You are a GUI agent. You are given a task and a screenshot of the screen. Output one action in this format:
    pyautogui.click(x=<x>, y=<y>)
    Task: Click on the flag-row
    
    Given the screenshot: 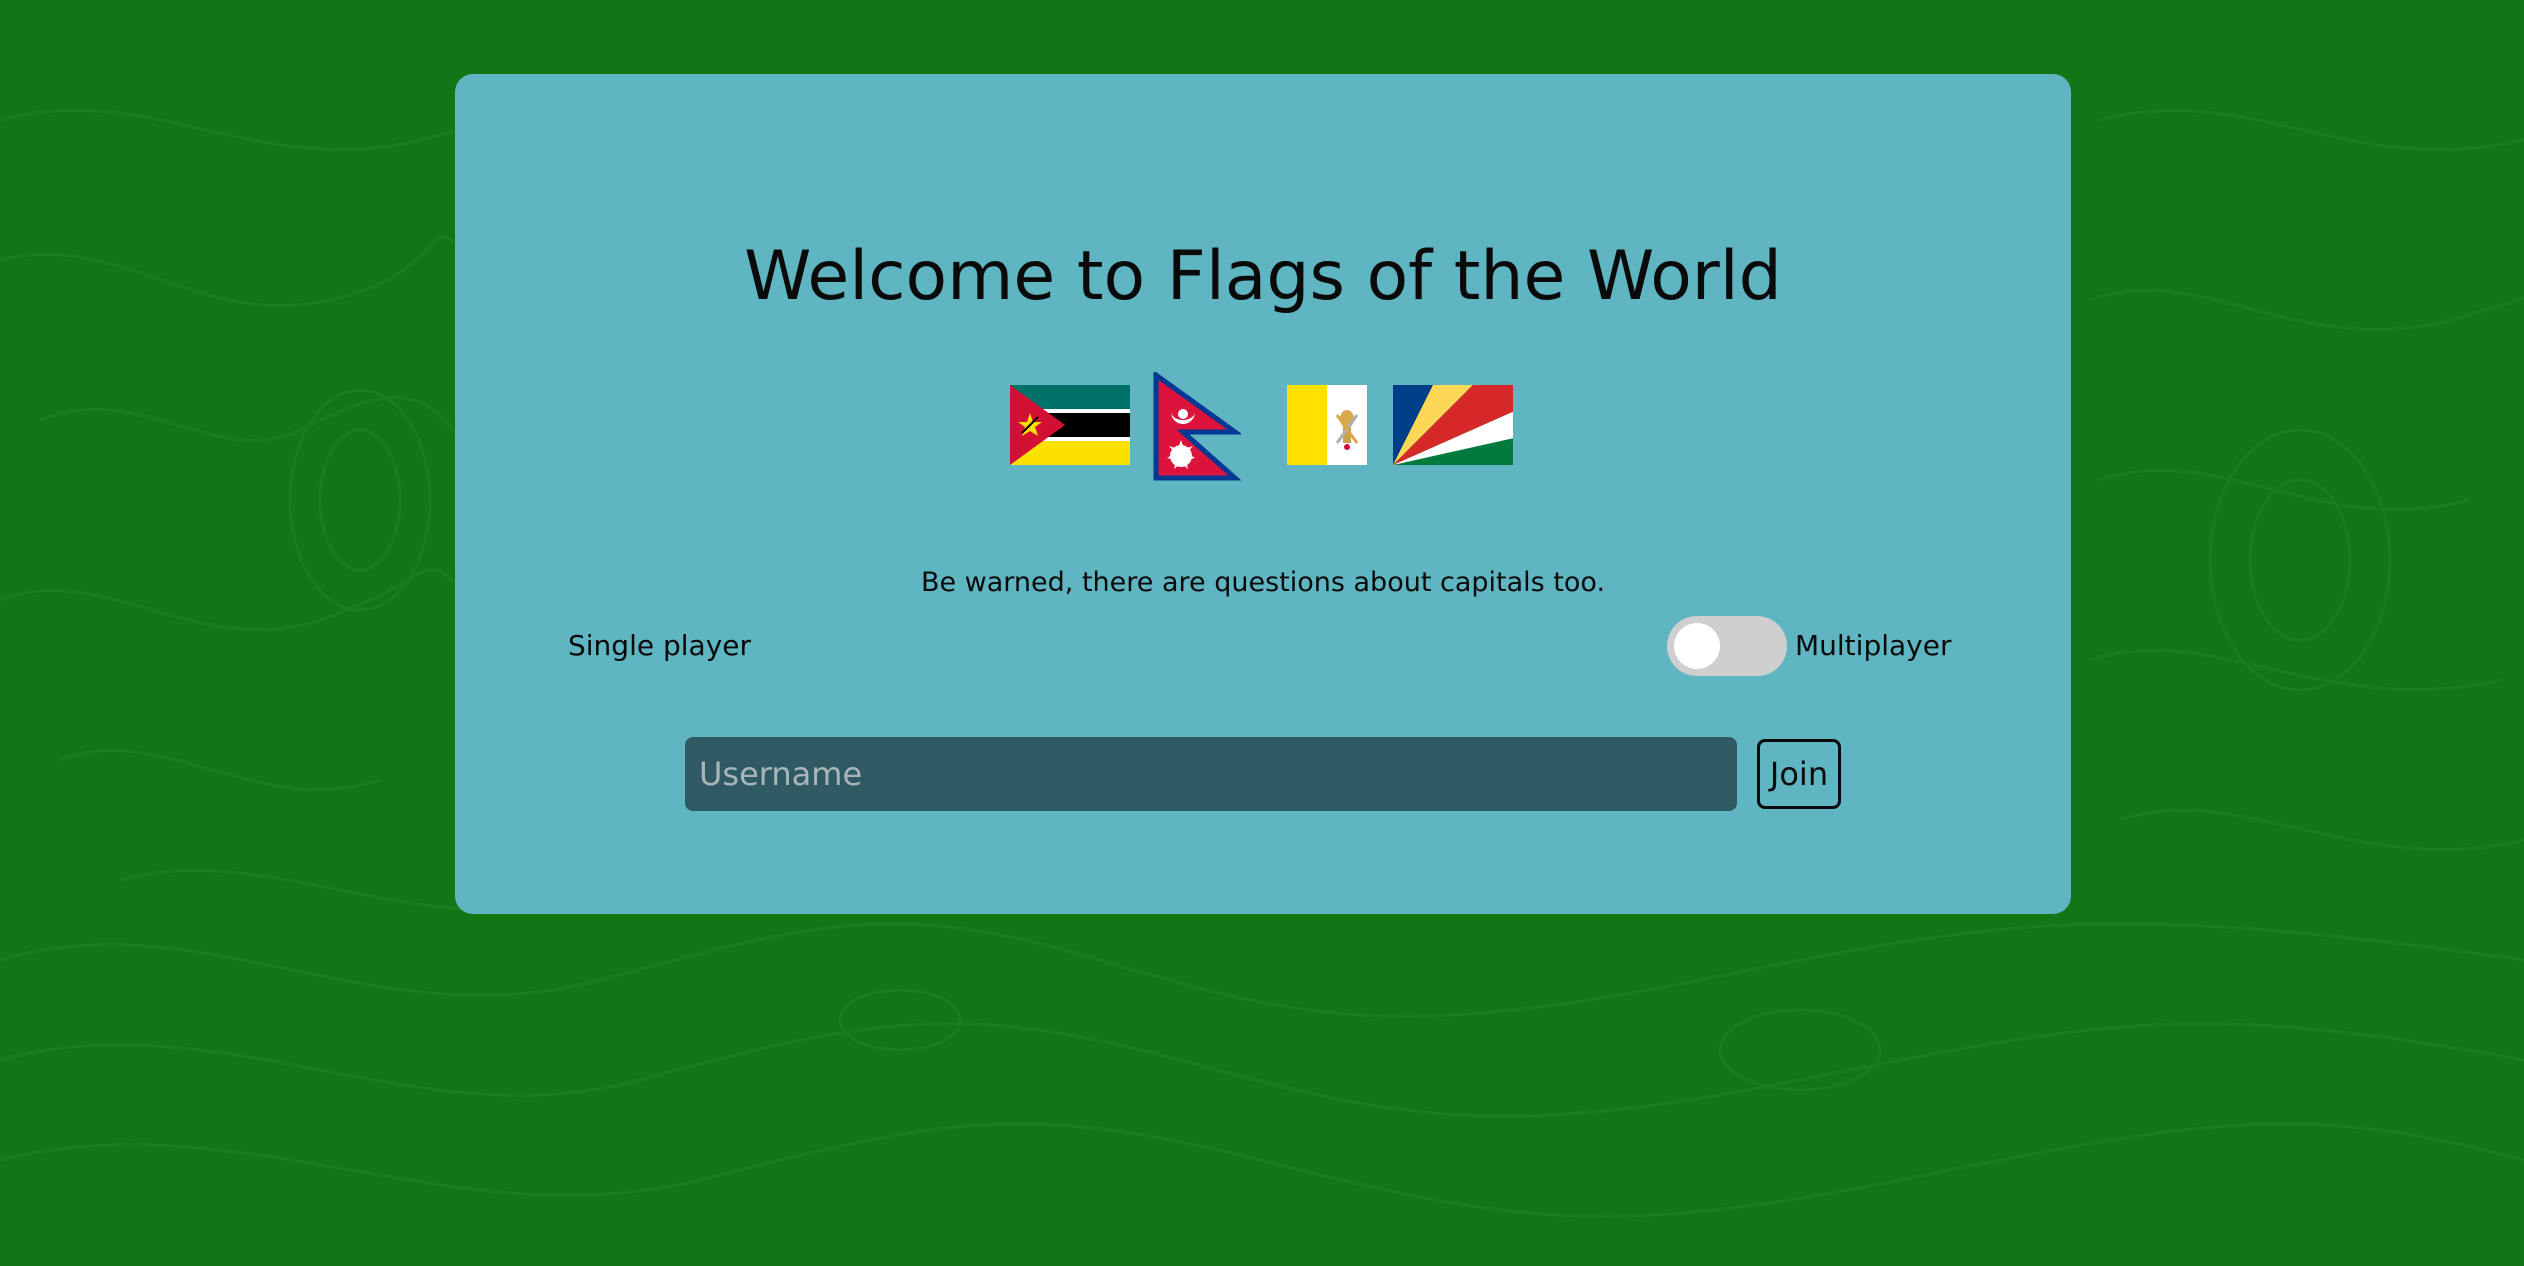 What is the action you would take?
    pyautogui.click(x=1263, y=427)
    